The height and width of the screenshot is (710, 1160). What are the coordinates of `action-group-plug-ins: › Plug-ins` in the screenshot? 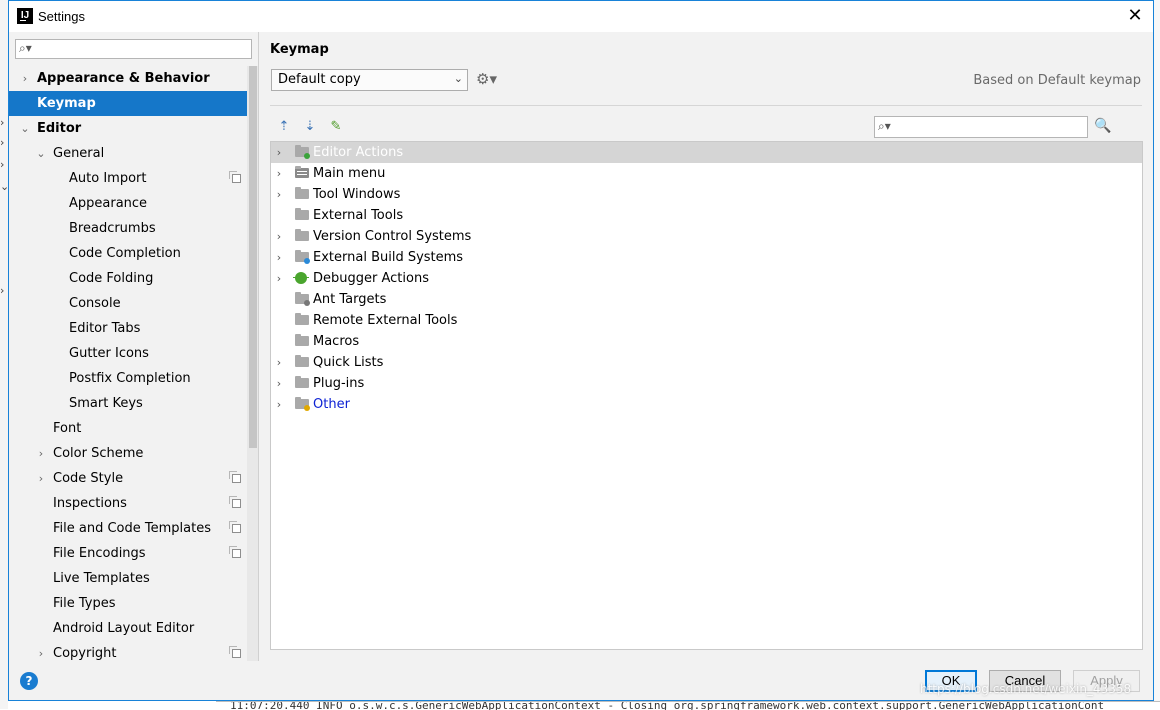 It's located at (706, 383).